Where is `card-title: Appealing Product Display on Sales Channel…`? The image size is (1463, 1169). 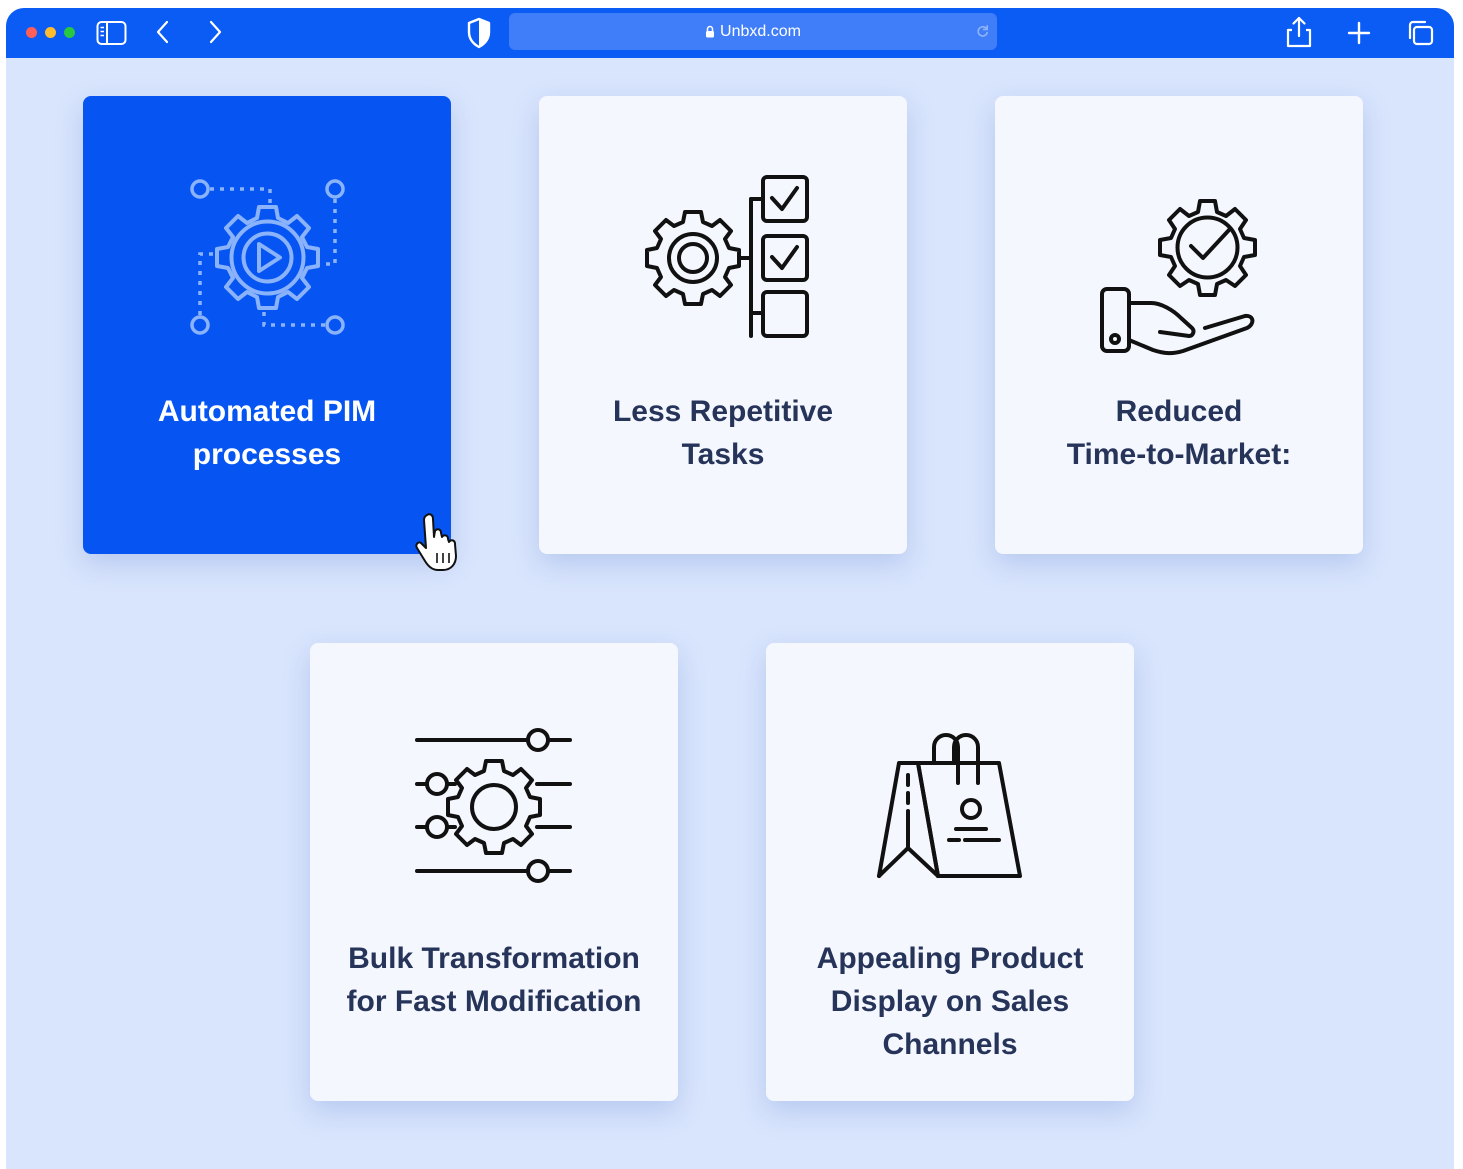 card-title: Appealing Product Display on Sales Channel… is located at coordinates (950, 1001).